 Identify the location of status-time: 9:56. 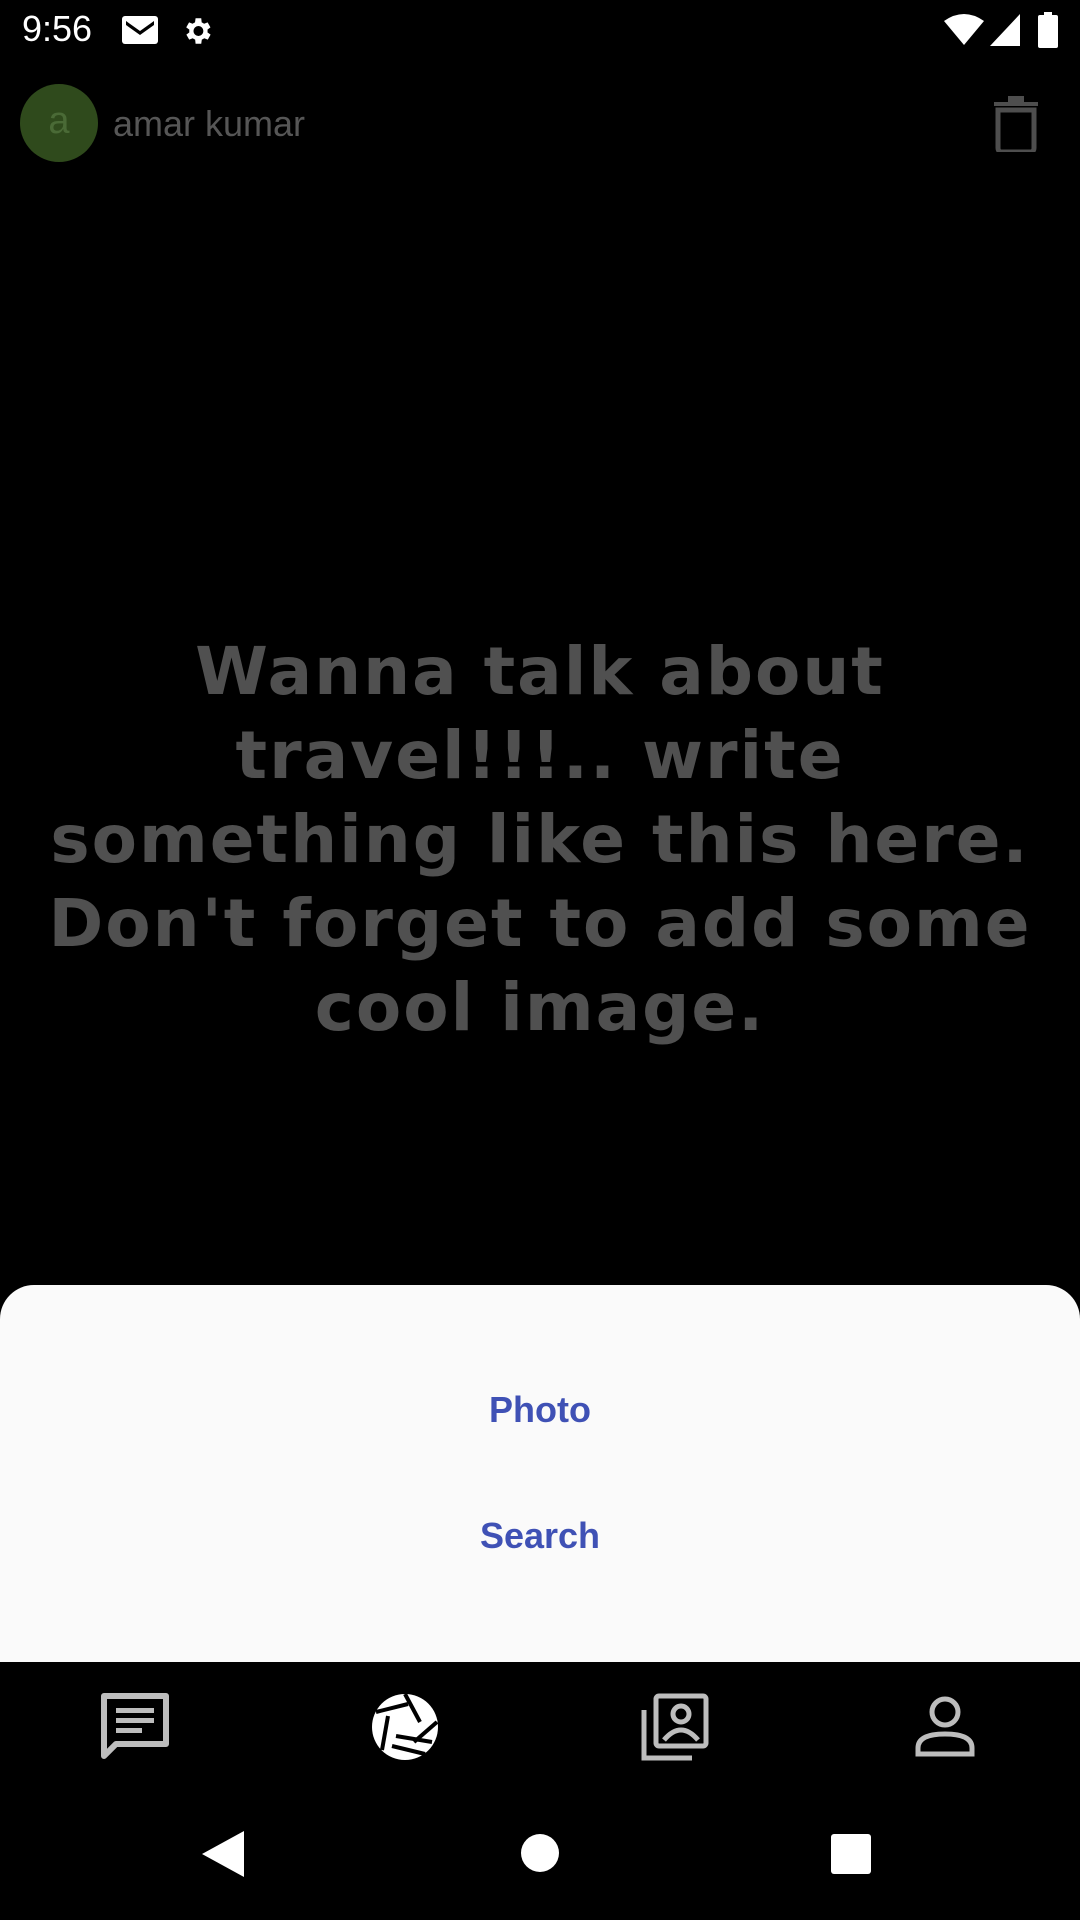
(57, 28).